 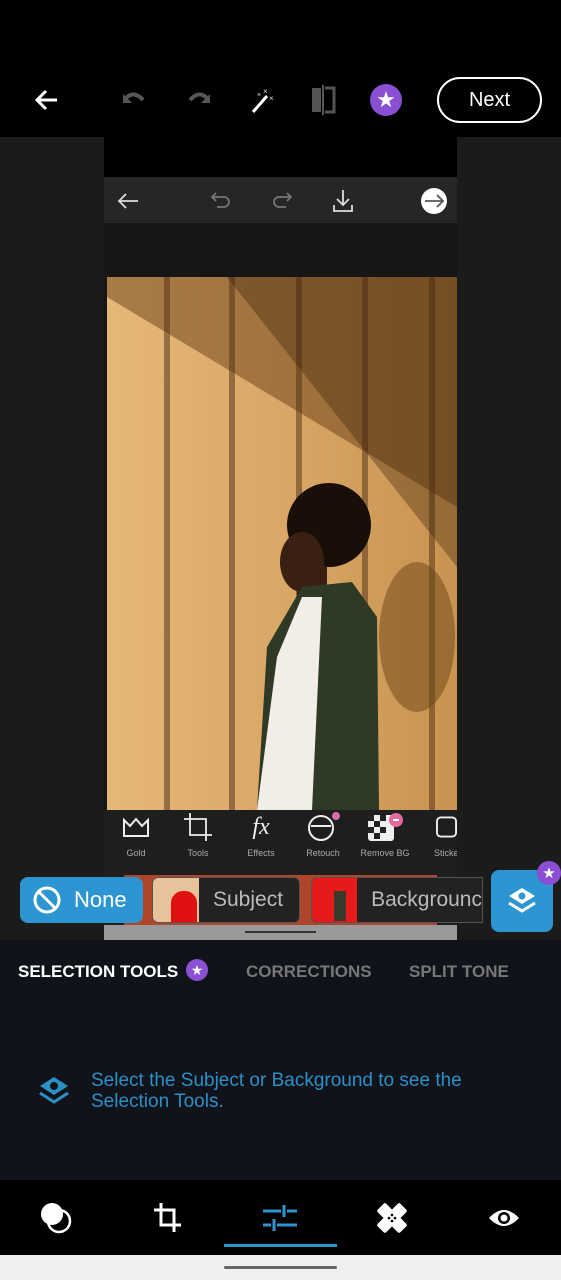 I want to click on tool-effects: fx Effects, so click(x=261, y=835).